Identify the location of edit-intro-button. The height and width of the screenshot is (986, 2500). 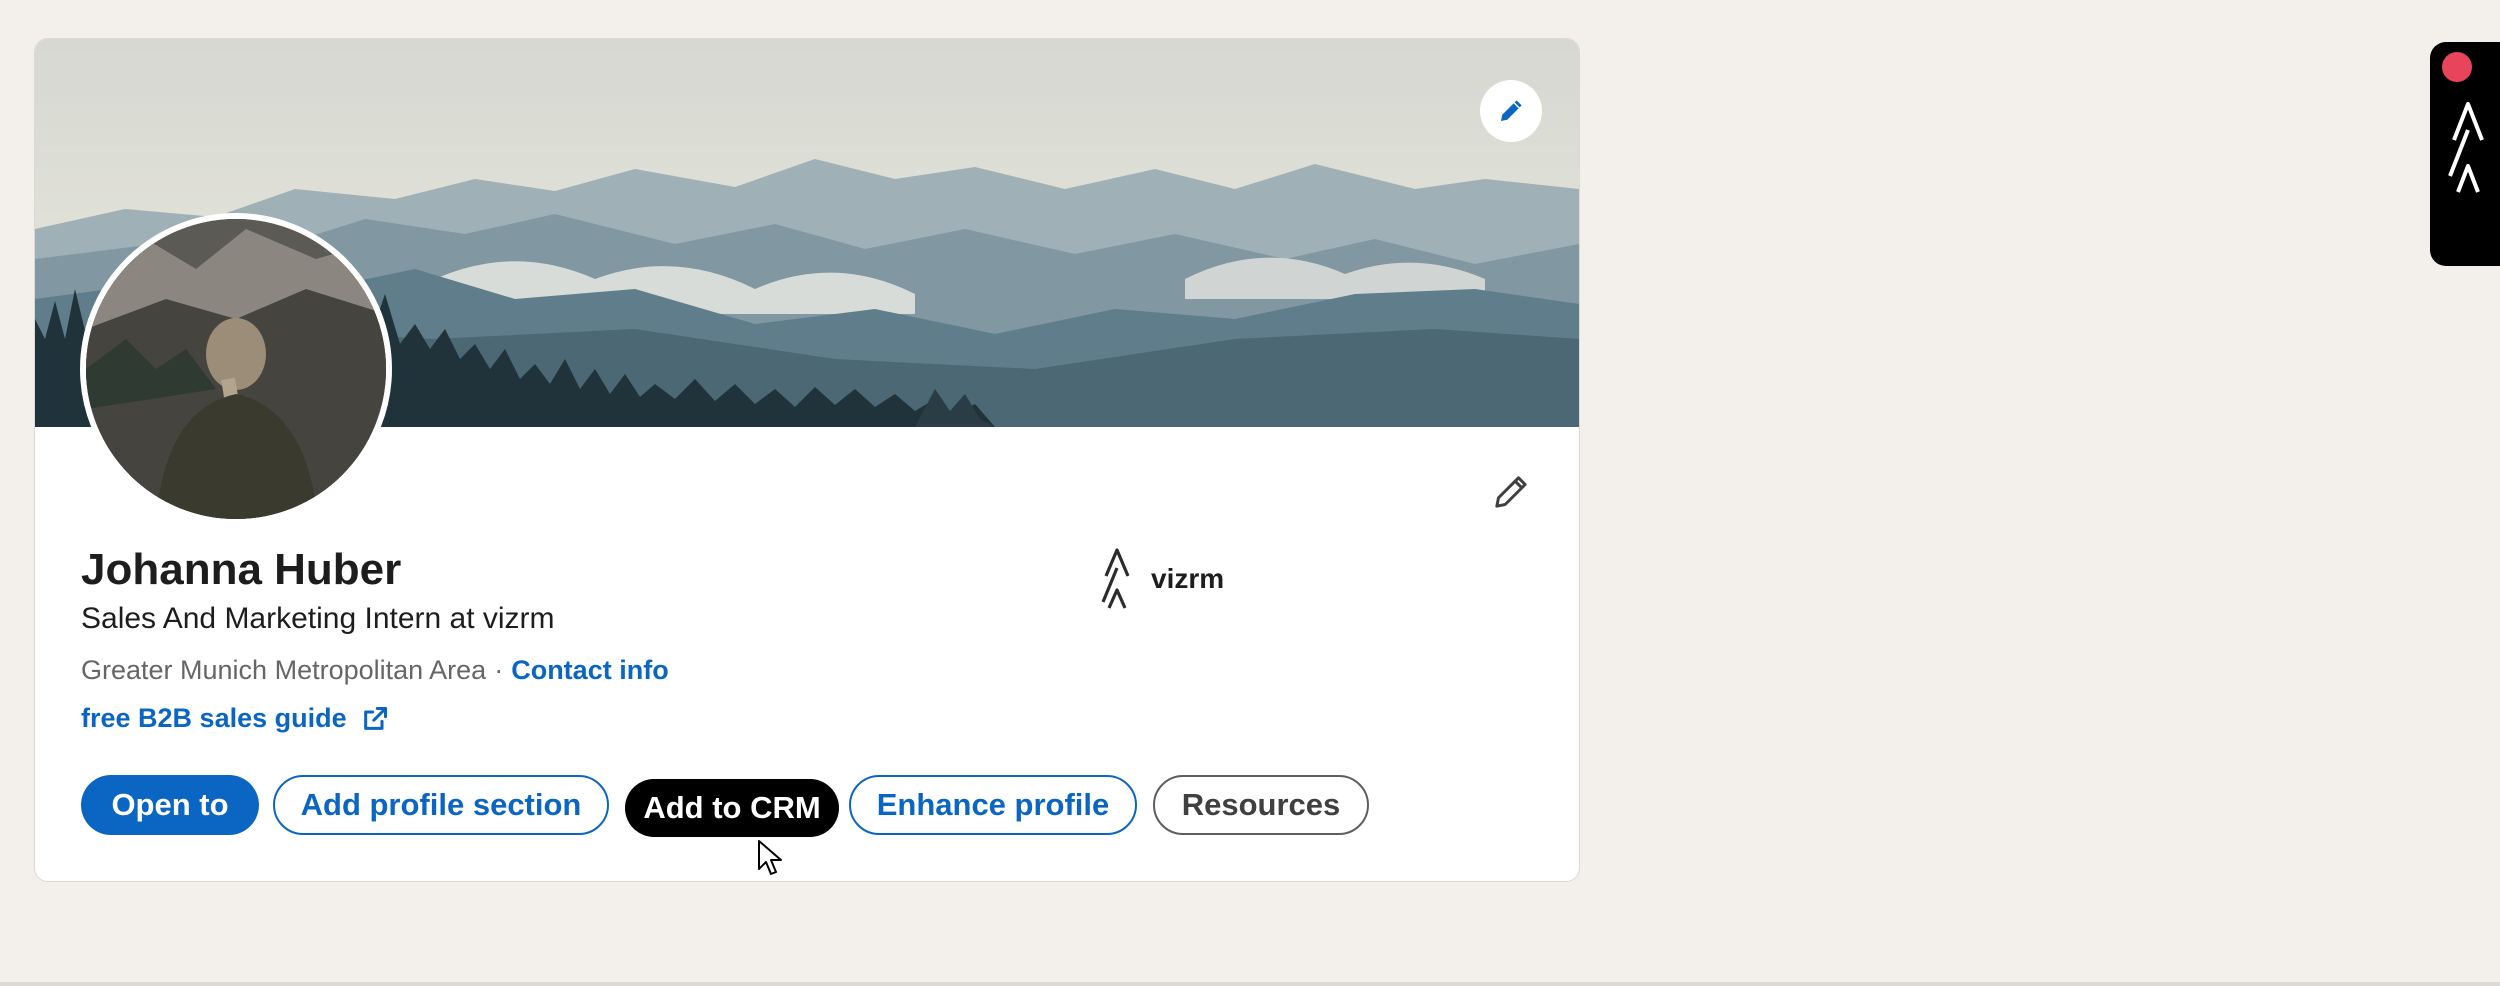
(1511, 492).